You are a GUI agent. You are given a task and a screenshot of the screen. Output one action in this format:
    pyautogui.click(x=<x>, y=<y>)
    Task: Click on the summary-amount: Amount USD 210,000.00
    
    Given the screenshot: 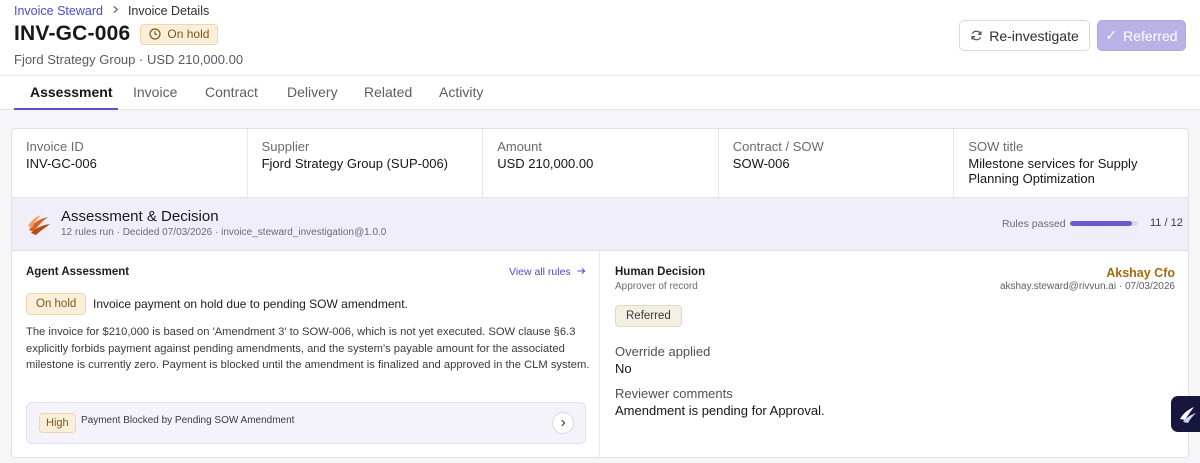 What is the action you would take?
    pyautogui.click(x=601, y=163)
    